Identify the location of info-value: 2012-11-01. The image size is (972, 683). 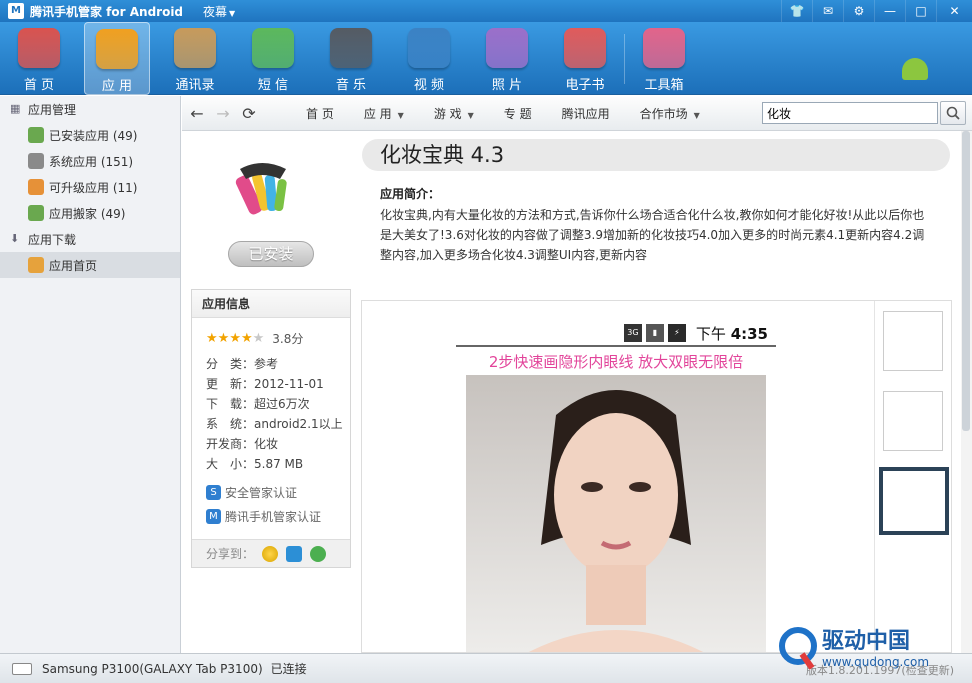
(289, 384).